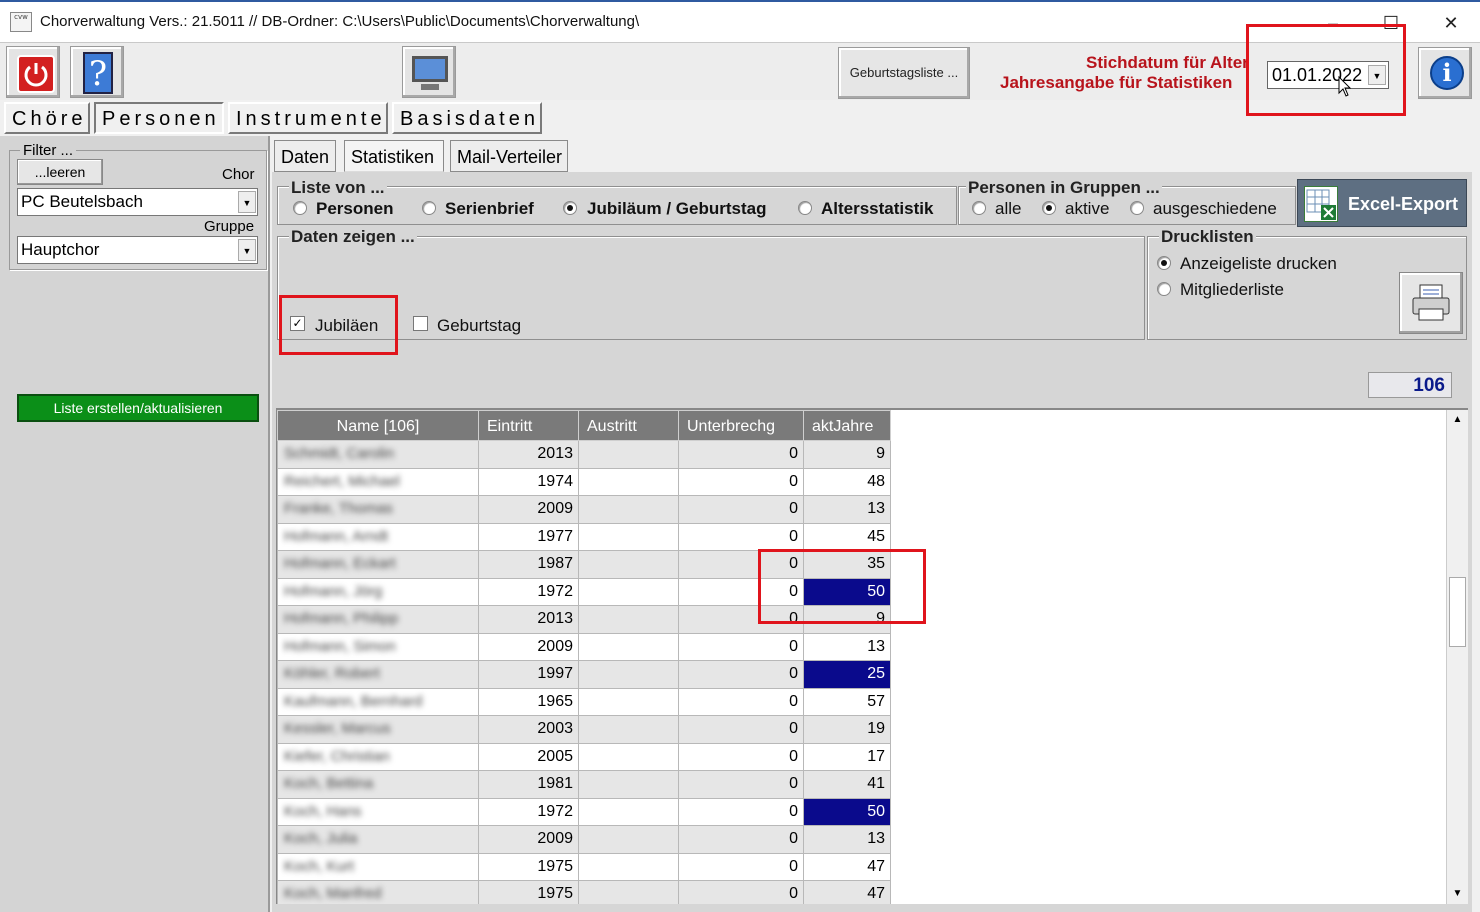  What do you see at coordinates (1457, 657) in the screenshot?
I see `vertical-scrollbar: ▲ ▼` at bounding box center [1457, 657].